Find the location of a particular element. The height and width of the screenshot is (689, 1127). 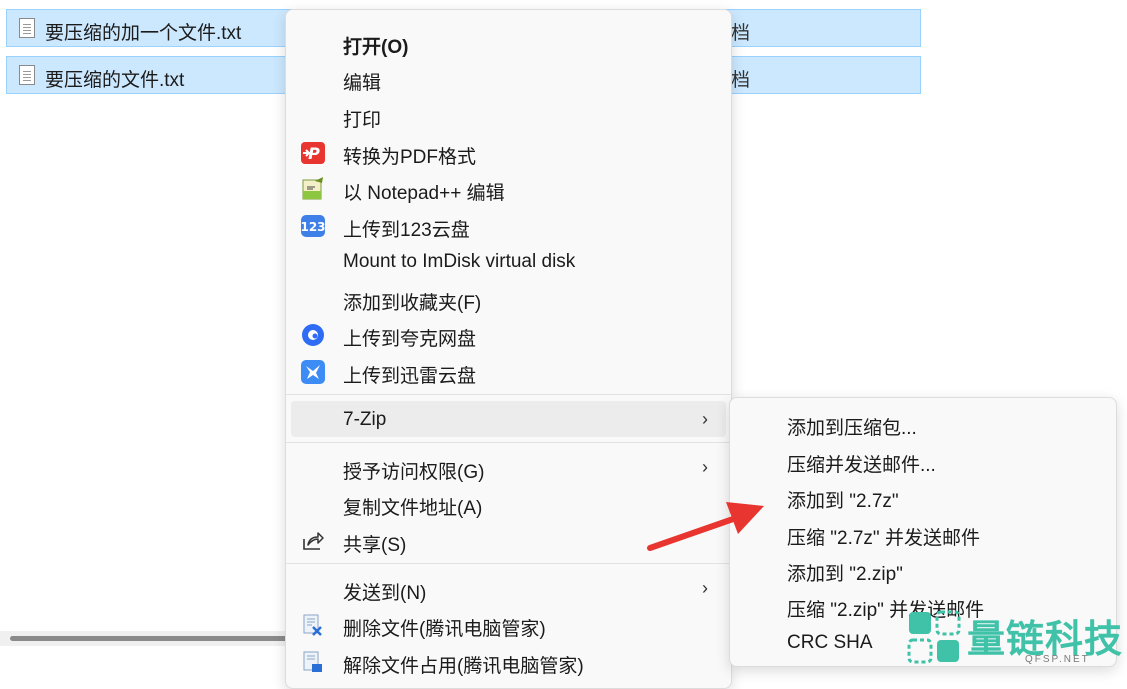

svg-text: P is located at coordinates (314, 153).